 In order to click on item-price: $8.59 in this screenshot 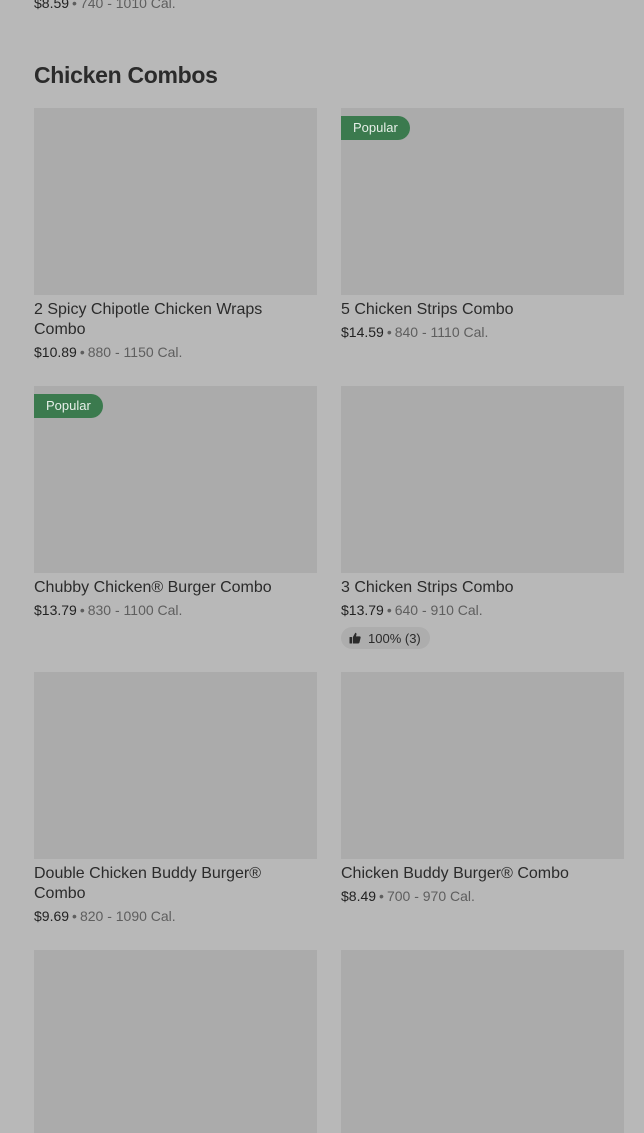, I will do `click(52, 5)`.